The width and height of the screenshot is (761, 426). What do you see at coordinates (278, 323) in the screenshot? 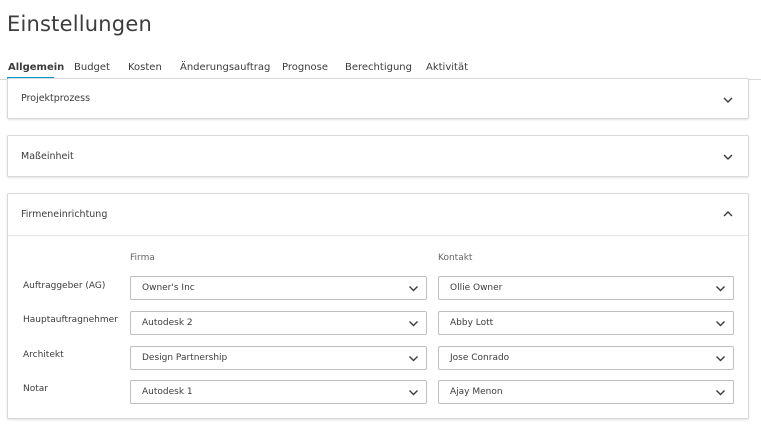
I see `firma-select-hauptauftragnehmer: Autodesk 2` at bounding box center [278, 323].